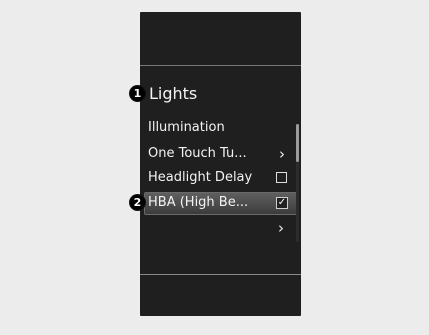 The image size is (429, 335). I want to click on menu-item-illumination: Illumination, so click(186, 128).